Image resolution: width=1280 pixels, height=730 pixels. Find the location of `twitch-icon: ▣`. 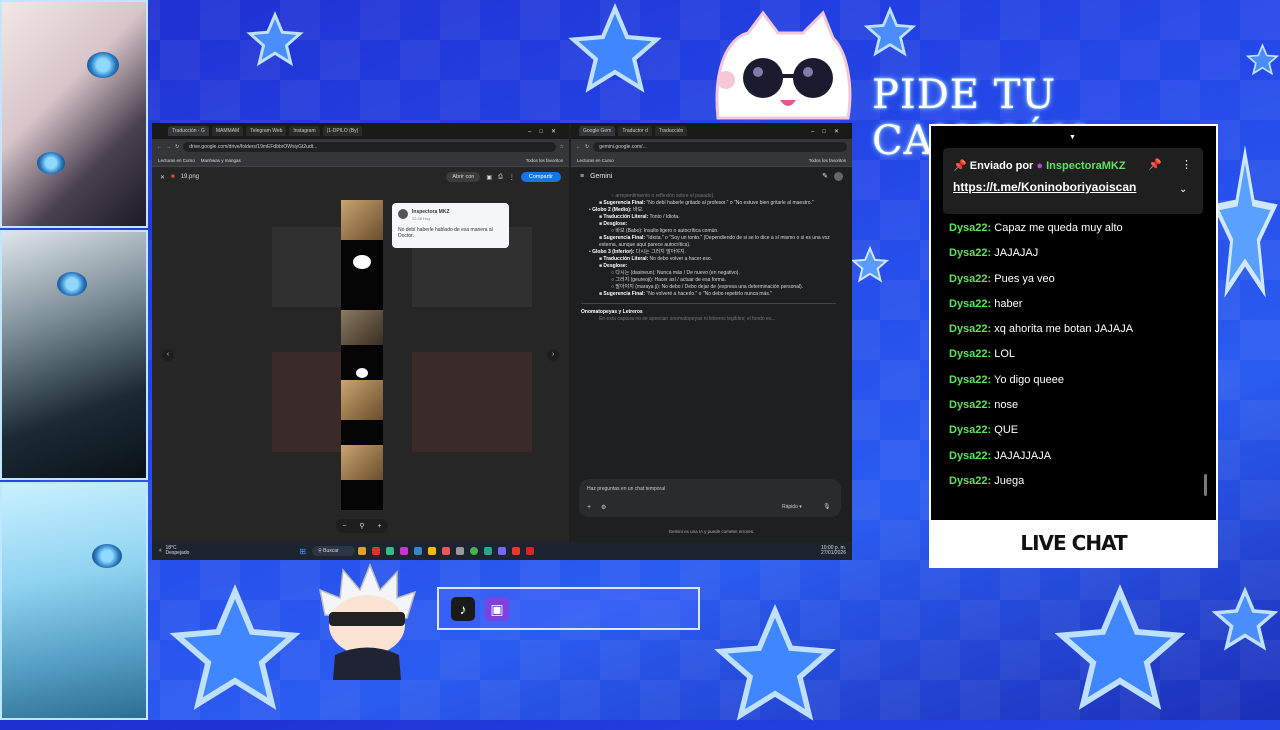

twitch-icon: ▣ is located at coordinates (497, 609).